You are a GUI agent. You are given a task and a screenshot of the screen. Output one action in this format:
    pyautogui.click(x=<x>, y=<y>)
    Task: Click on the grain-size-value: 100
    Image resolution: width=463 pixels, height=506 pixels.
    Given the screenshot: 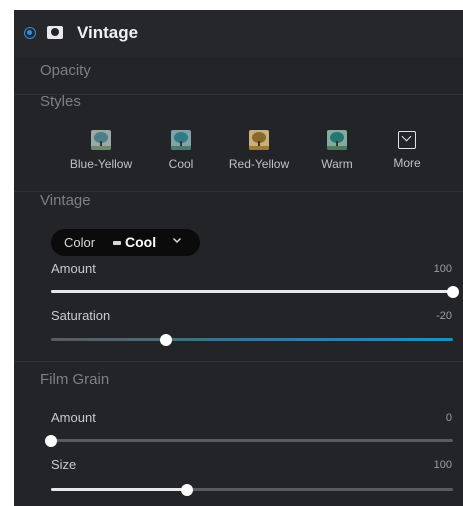 What is the action you would take?
    pyautogui.click(x=443, y=465)
    